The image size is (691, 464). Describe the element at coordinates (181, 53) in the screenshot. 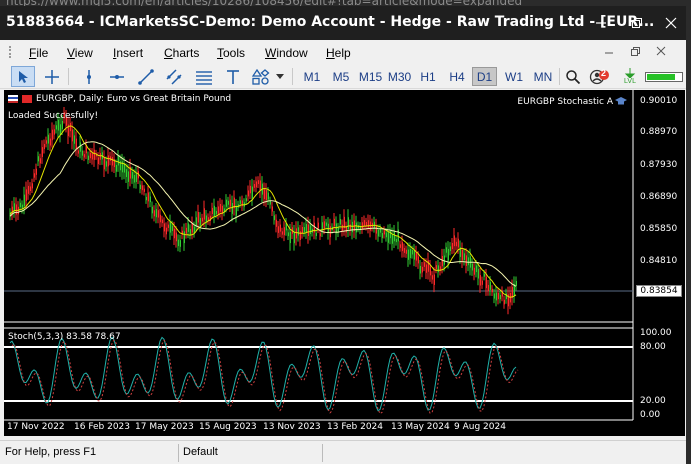

I see `menu-charts: Charts` at that location.